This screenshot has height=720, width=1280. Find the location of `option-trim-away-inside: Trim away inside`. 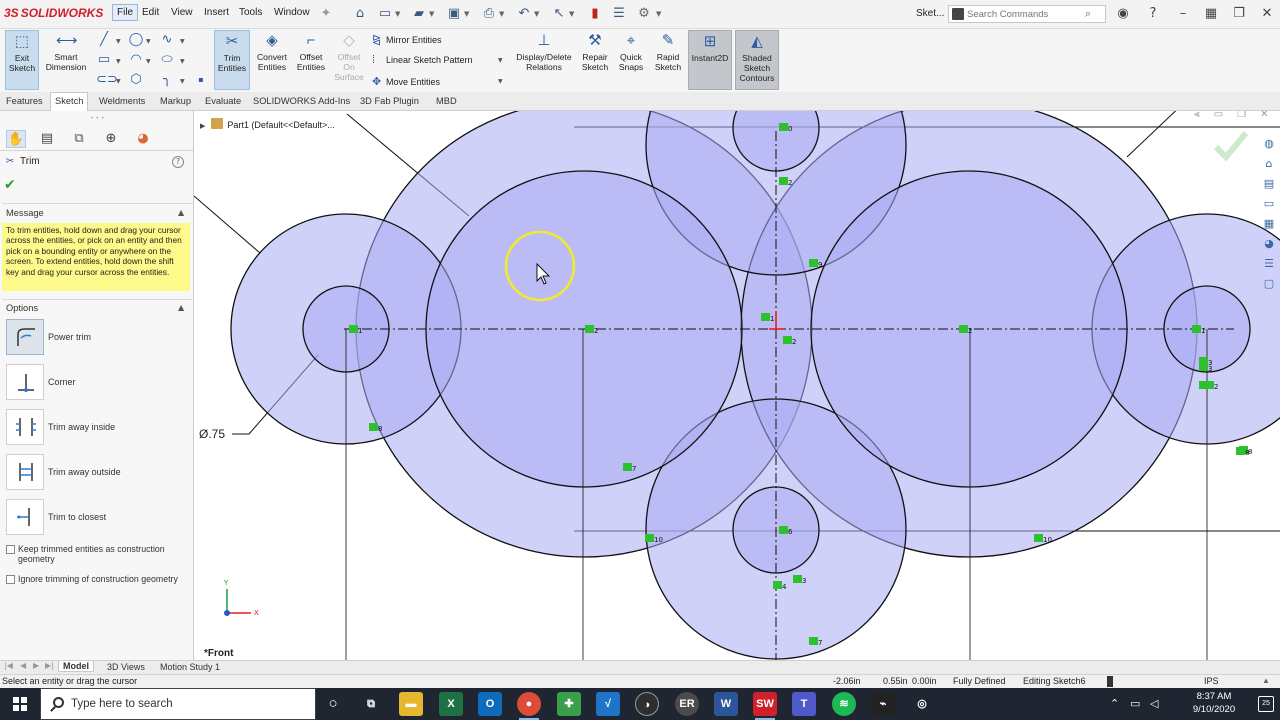

option-trim-away-inside: Trim away inside is located at coordinates (96, 427).